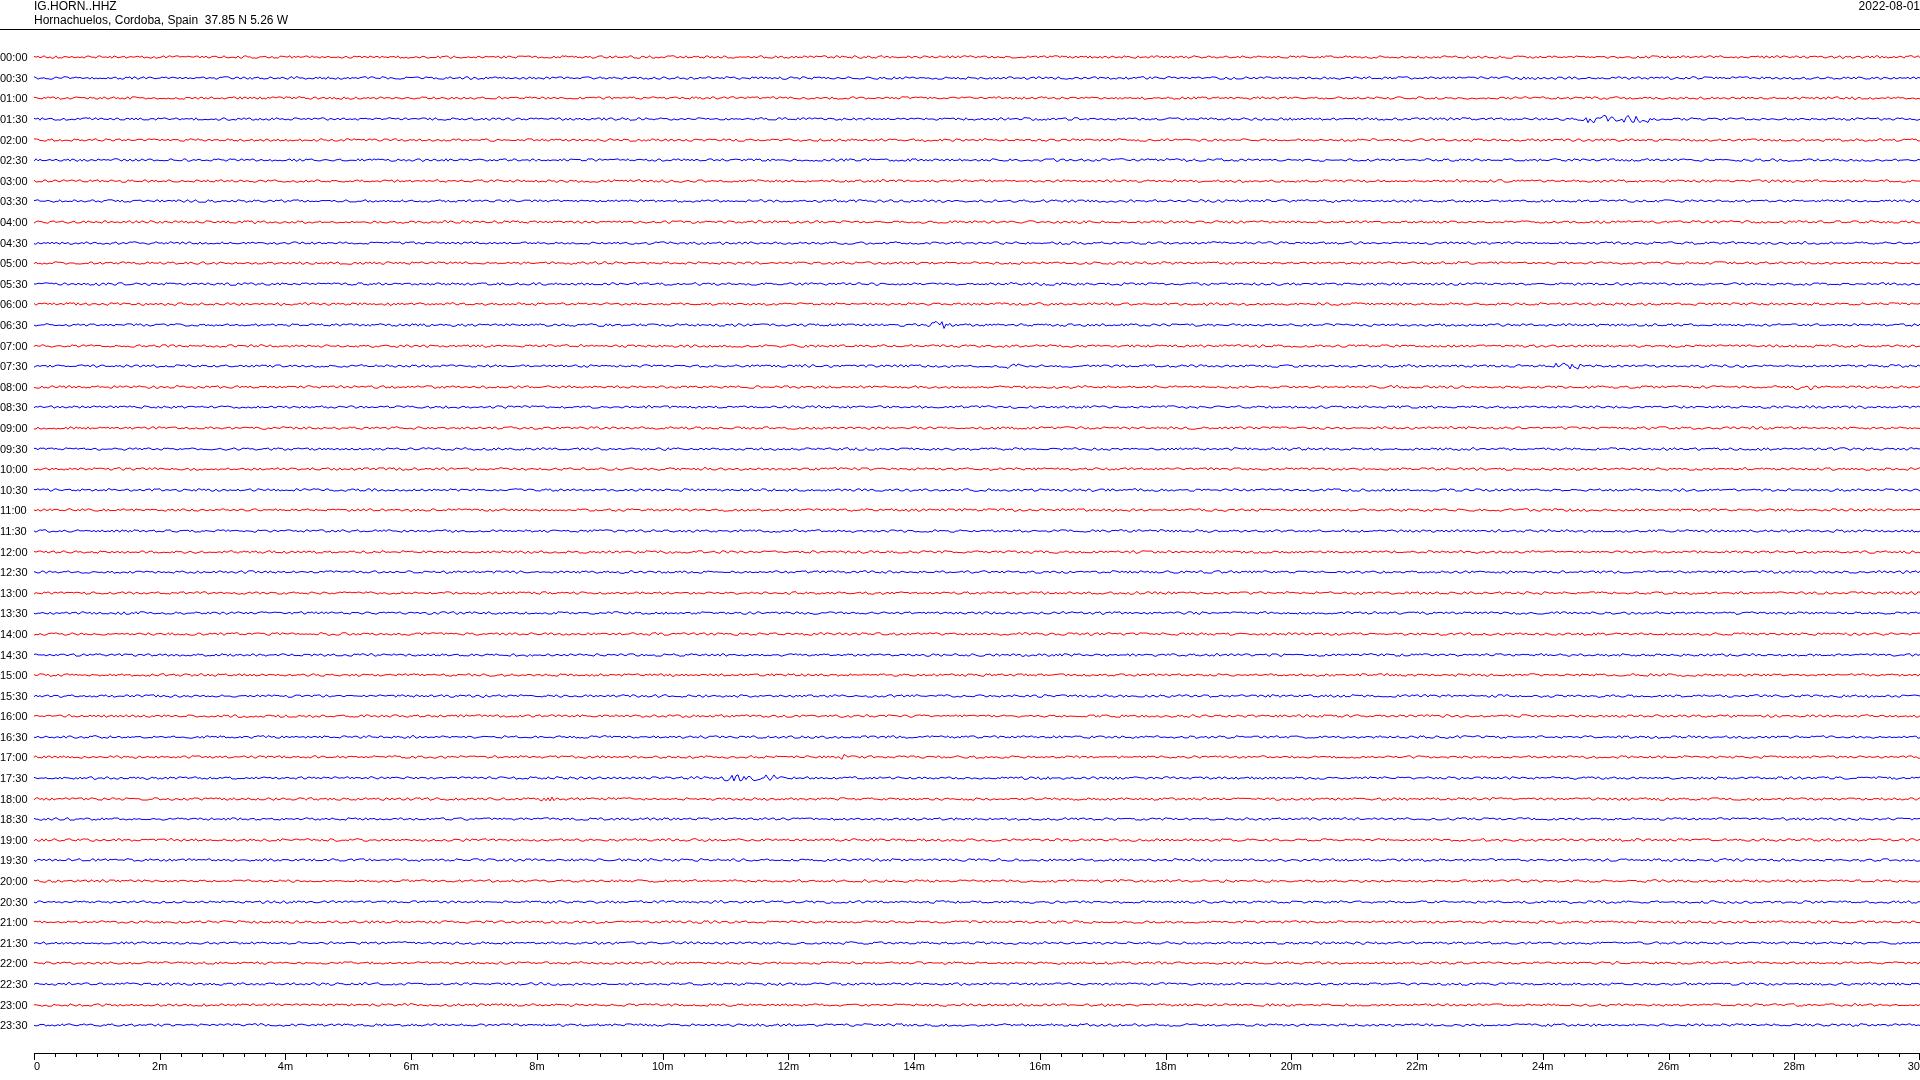 The width and height of the screenshot is (1920, 1080). I want to click on time-label: 22:00, so click(14, 963).